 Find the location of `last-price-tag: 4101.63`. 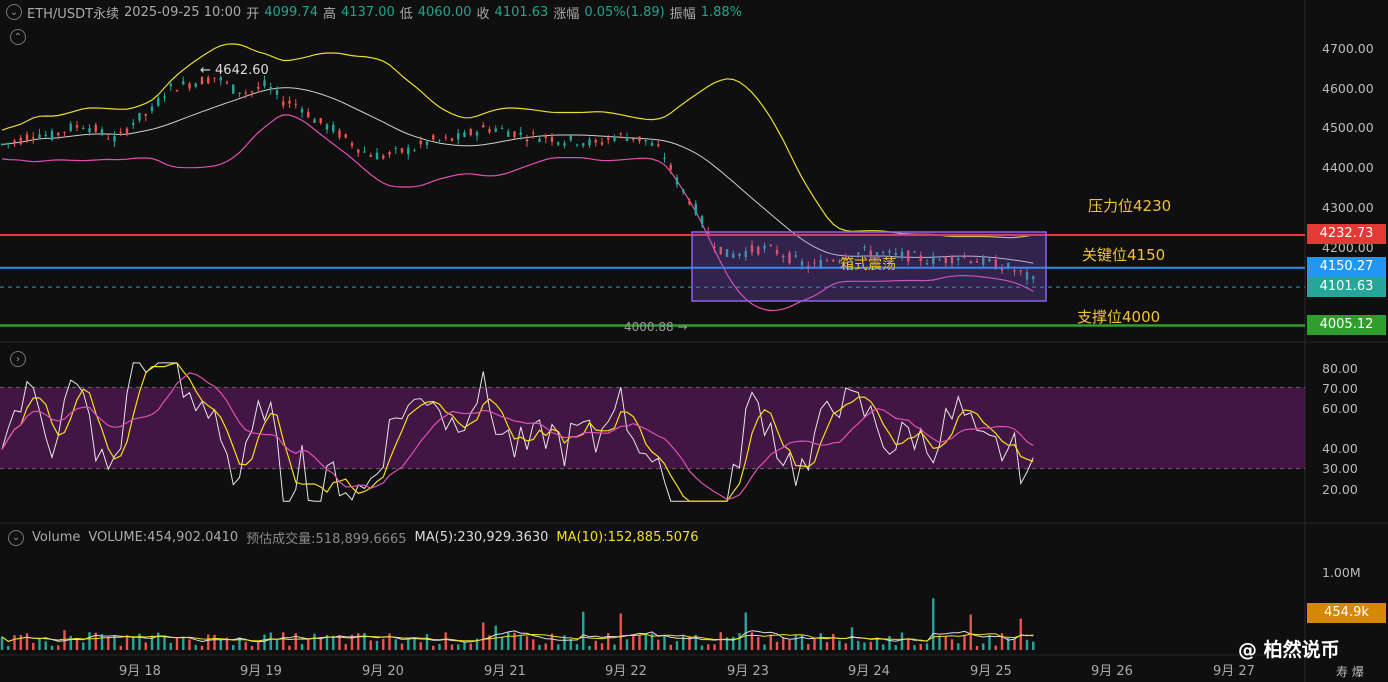

last-price-tag: 4101.63 is located at coordinates (1346, 287).